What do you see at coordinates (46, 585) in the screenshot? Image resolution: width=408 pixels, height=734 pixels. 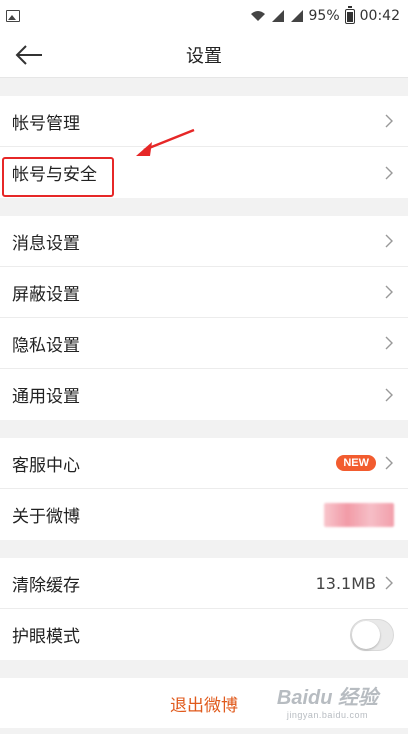 I see `row-label: 清除缓存` at bounding box center [46, 585].